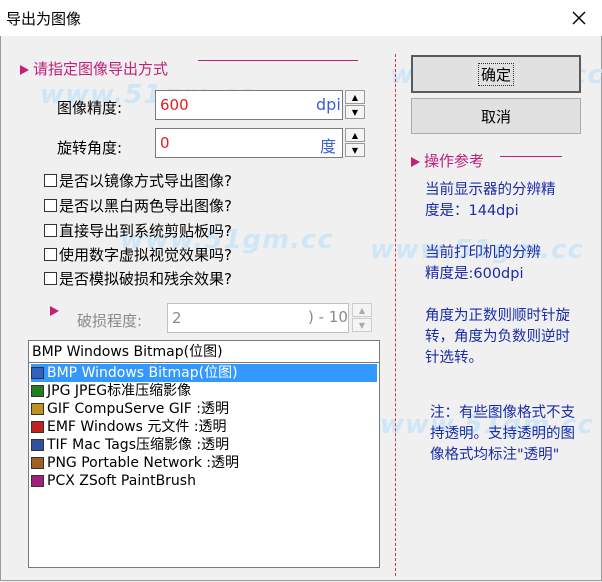 The width and height of the screenshot is (602, 582). What do you see at coordinates (490, 200) in the screenshot?
I see `display-resolution-info: 当前显示器的分辨精度是：144dpi` at bounding box center [490, 200].